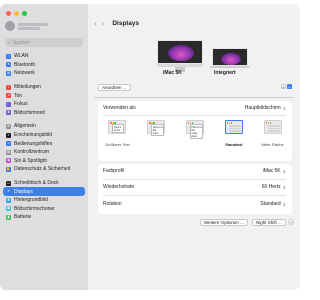 The image size is (320, 300). Describe the element at coordinates (8, 217) in the screenshot. I see `battery-icon: ▮` at that location.